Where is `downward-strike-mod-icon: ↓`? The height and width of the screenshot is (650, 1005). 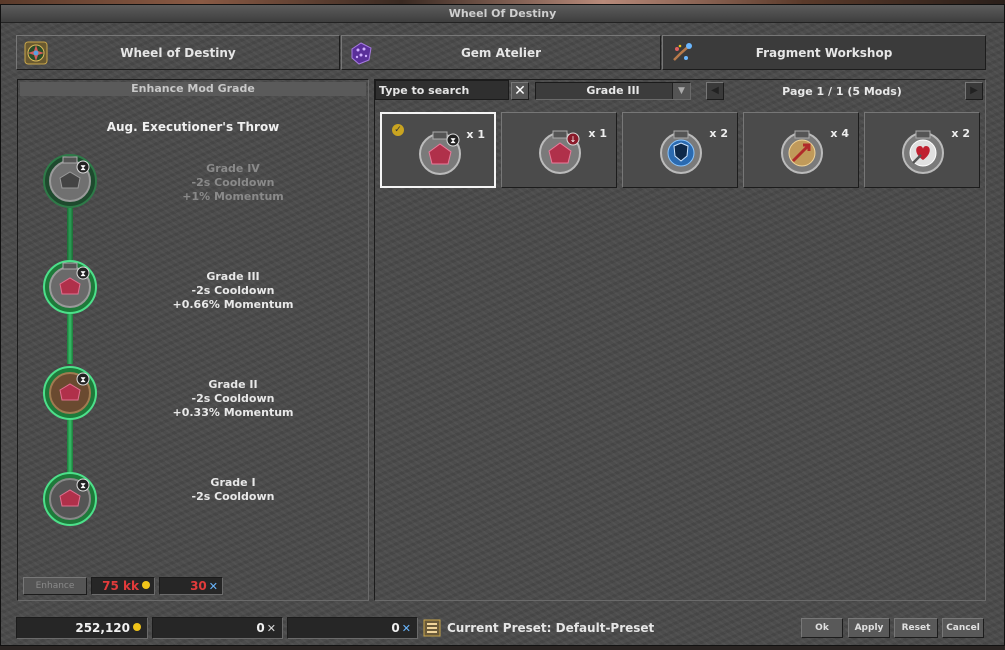 downward-strike-mod-icon: ↓ is located at coordinates (560, 152).